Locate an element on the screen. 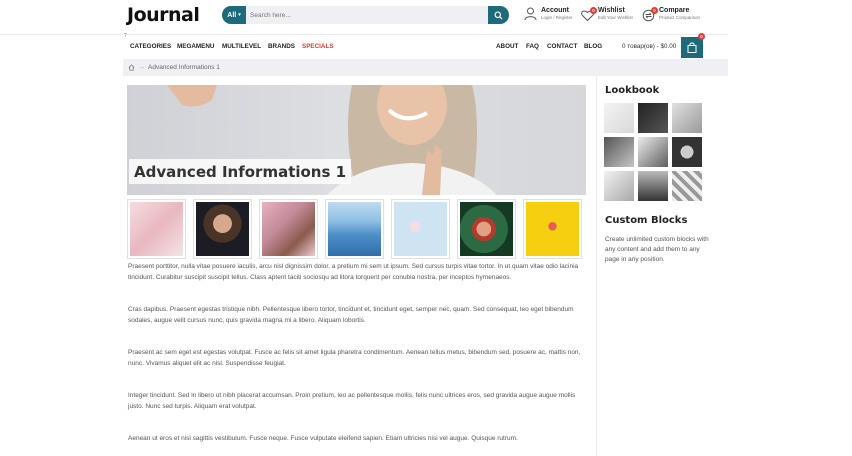 This screenshot has width=852, height=456. cart-summary: 0 товар(ов) - $0.00 is located at coordinates (649, 46).